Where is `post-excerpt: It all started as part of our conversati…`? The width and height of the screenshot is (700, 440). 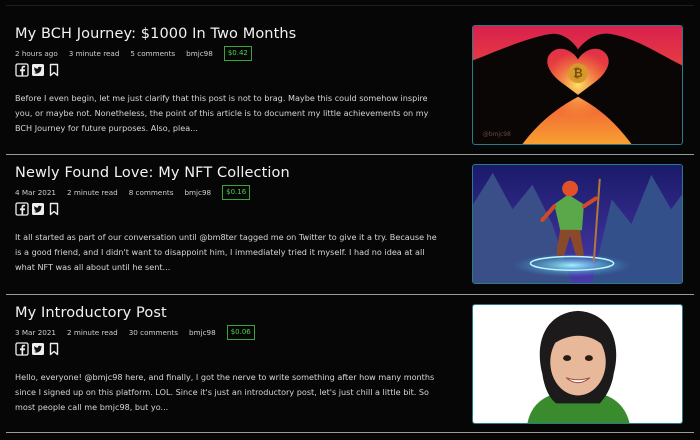
post-excerpt: It all started as part of our conversati… is located at coordinates (226, 252).